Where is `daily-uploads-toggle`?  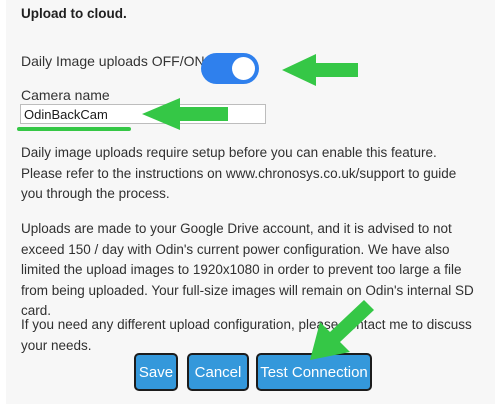
daily-uploads-toggle is located at coordinates (230, 68).